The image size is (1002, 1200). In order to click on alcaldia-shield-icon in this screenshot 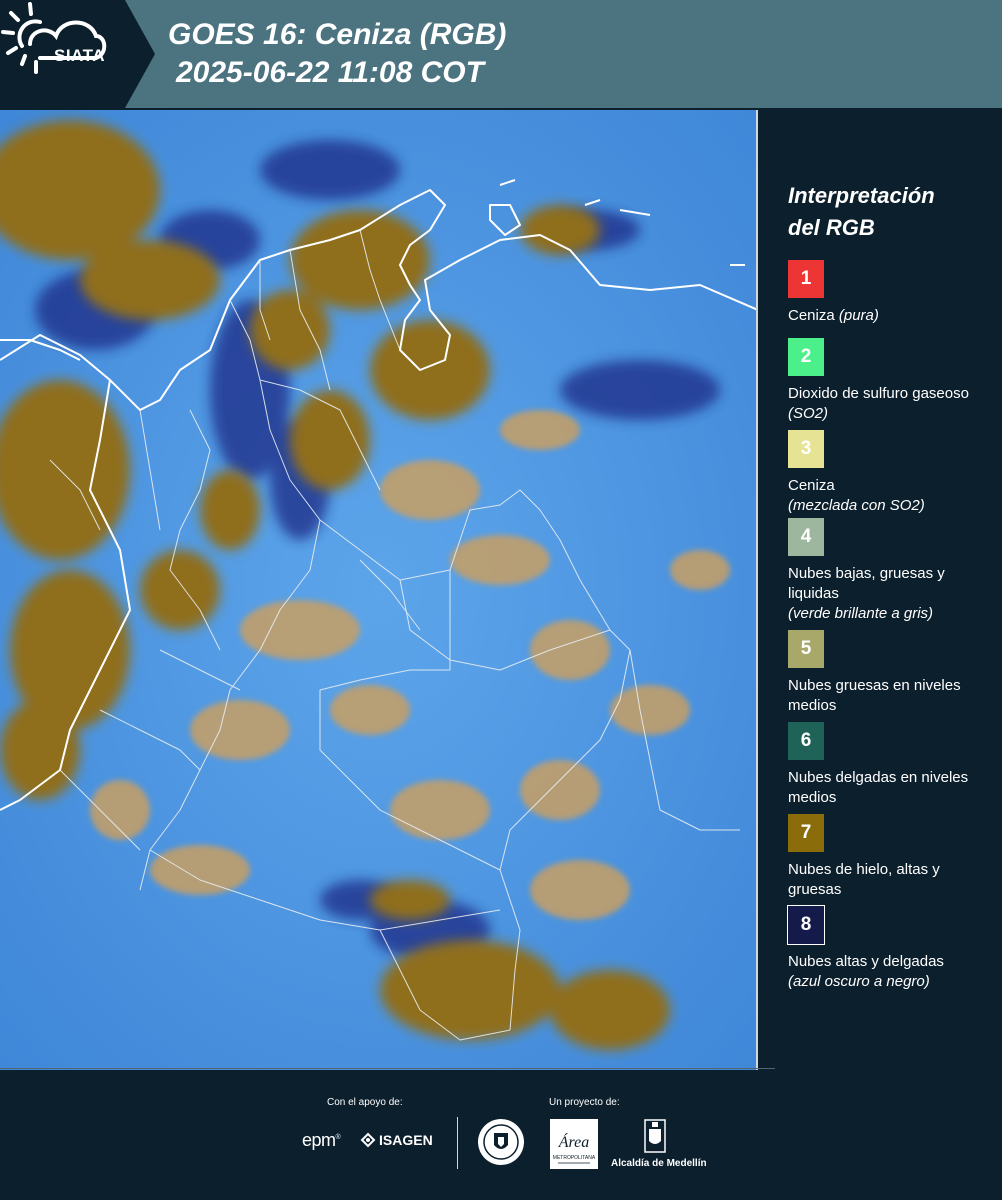, I will do `click(655, 1136)`.